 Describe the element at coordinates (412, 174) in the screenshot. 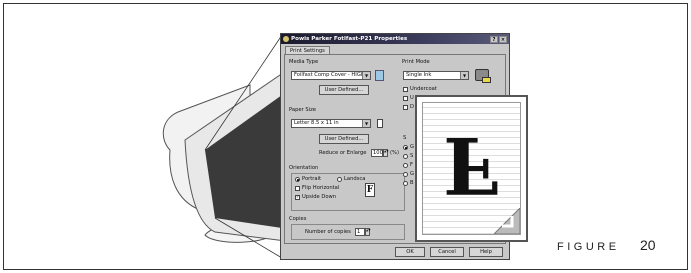

I see `partial-label-4: G` at that location.